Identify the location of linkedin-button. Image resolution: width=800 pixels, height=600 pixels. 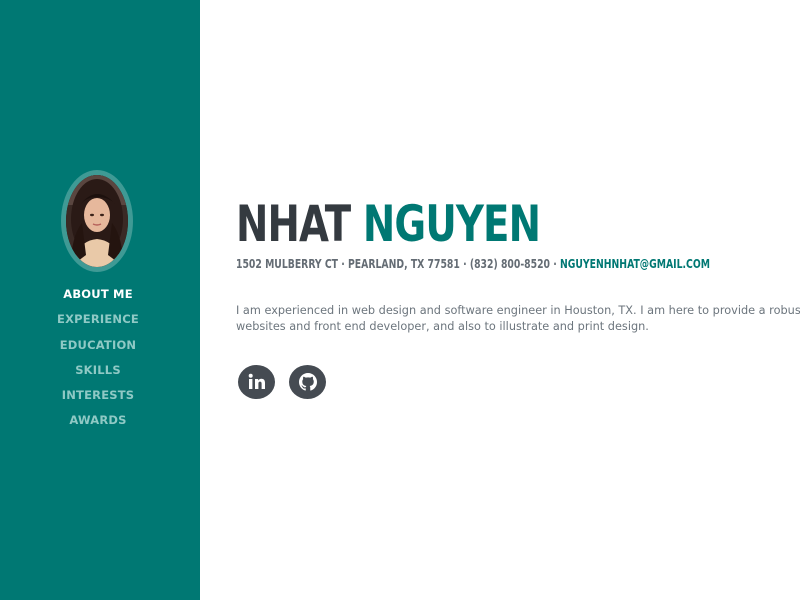
(256, 382).